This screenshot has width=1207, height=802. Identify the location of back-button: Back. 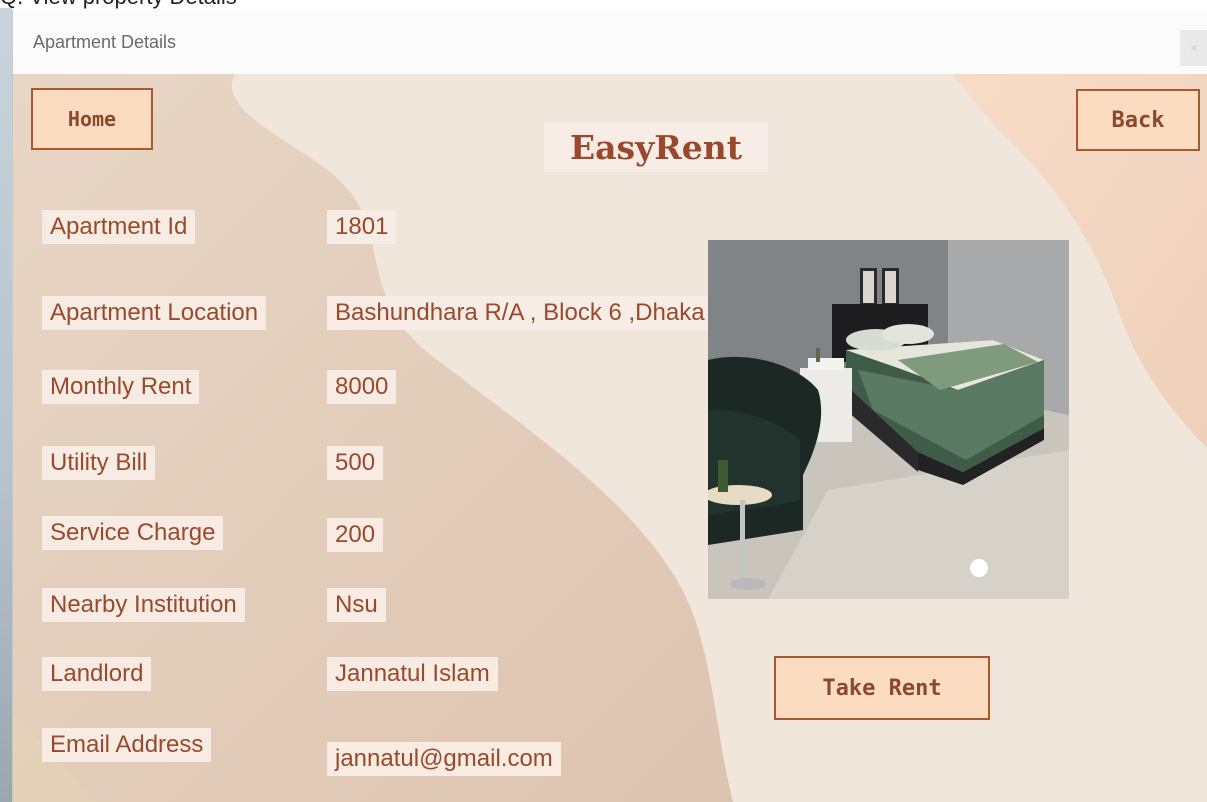
(1138, 120).